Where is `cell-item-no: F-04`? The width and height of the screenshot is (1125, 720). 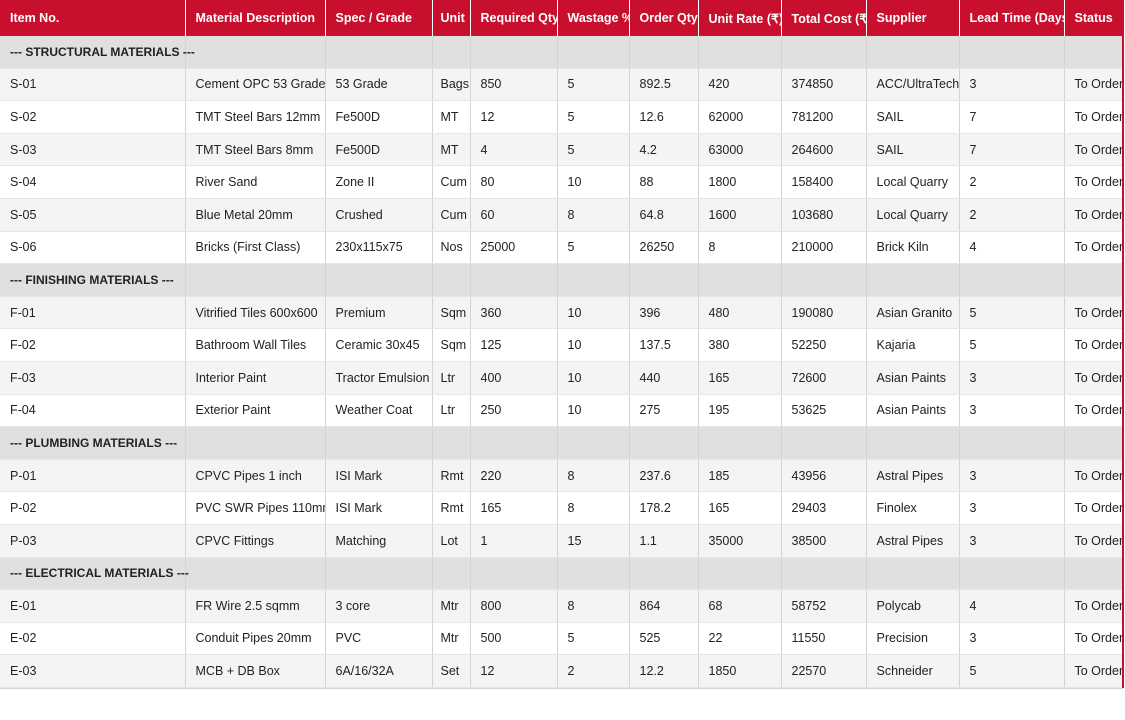 cell-item-no: F-04 is located at coordinates (93, 411).